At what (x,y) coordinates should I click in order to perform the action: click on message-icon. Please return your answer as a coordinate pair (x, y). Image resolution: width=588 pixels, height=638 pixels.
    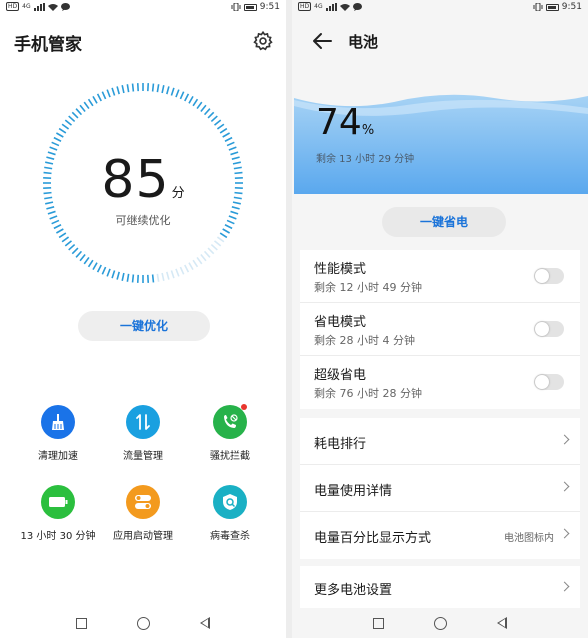
    Looking at the image, I should click on (357, 6).